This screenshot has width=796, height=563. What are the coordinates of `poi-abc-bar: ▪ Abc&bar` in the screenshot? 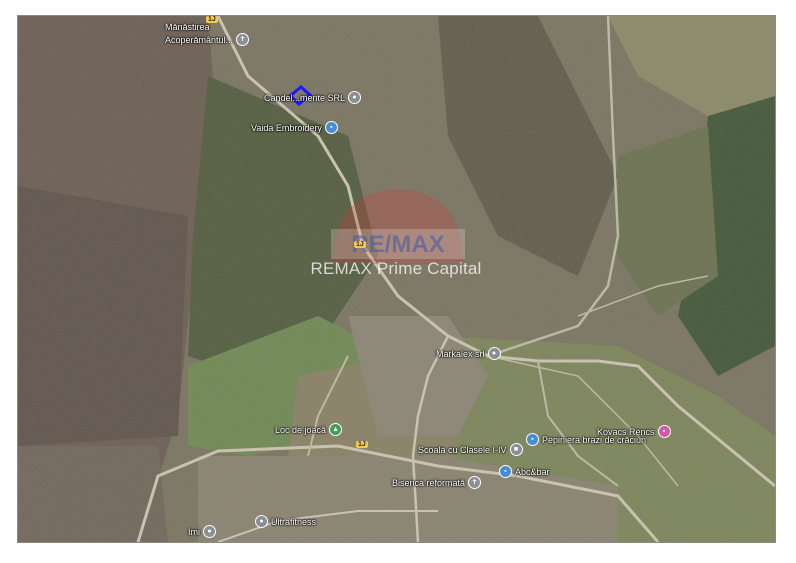 It's located at (524, 471).